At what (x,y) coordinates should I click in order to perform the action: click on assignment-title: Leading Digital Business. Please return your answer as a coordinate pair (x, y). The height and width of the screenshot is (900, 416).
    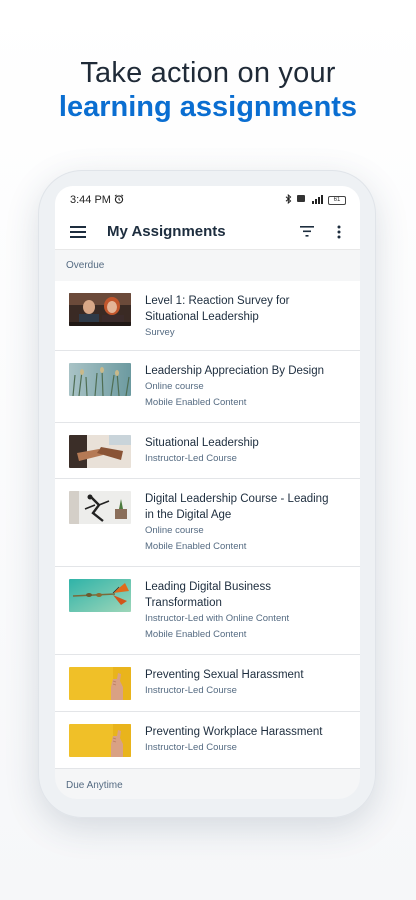
    Looking at the image, I should click on (208, 587).